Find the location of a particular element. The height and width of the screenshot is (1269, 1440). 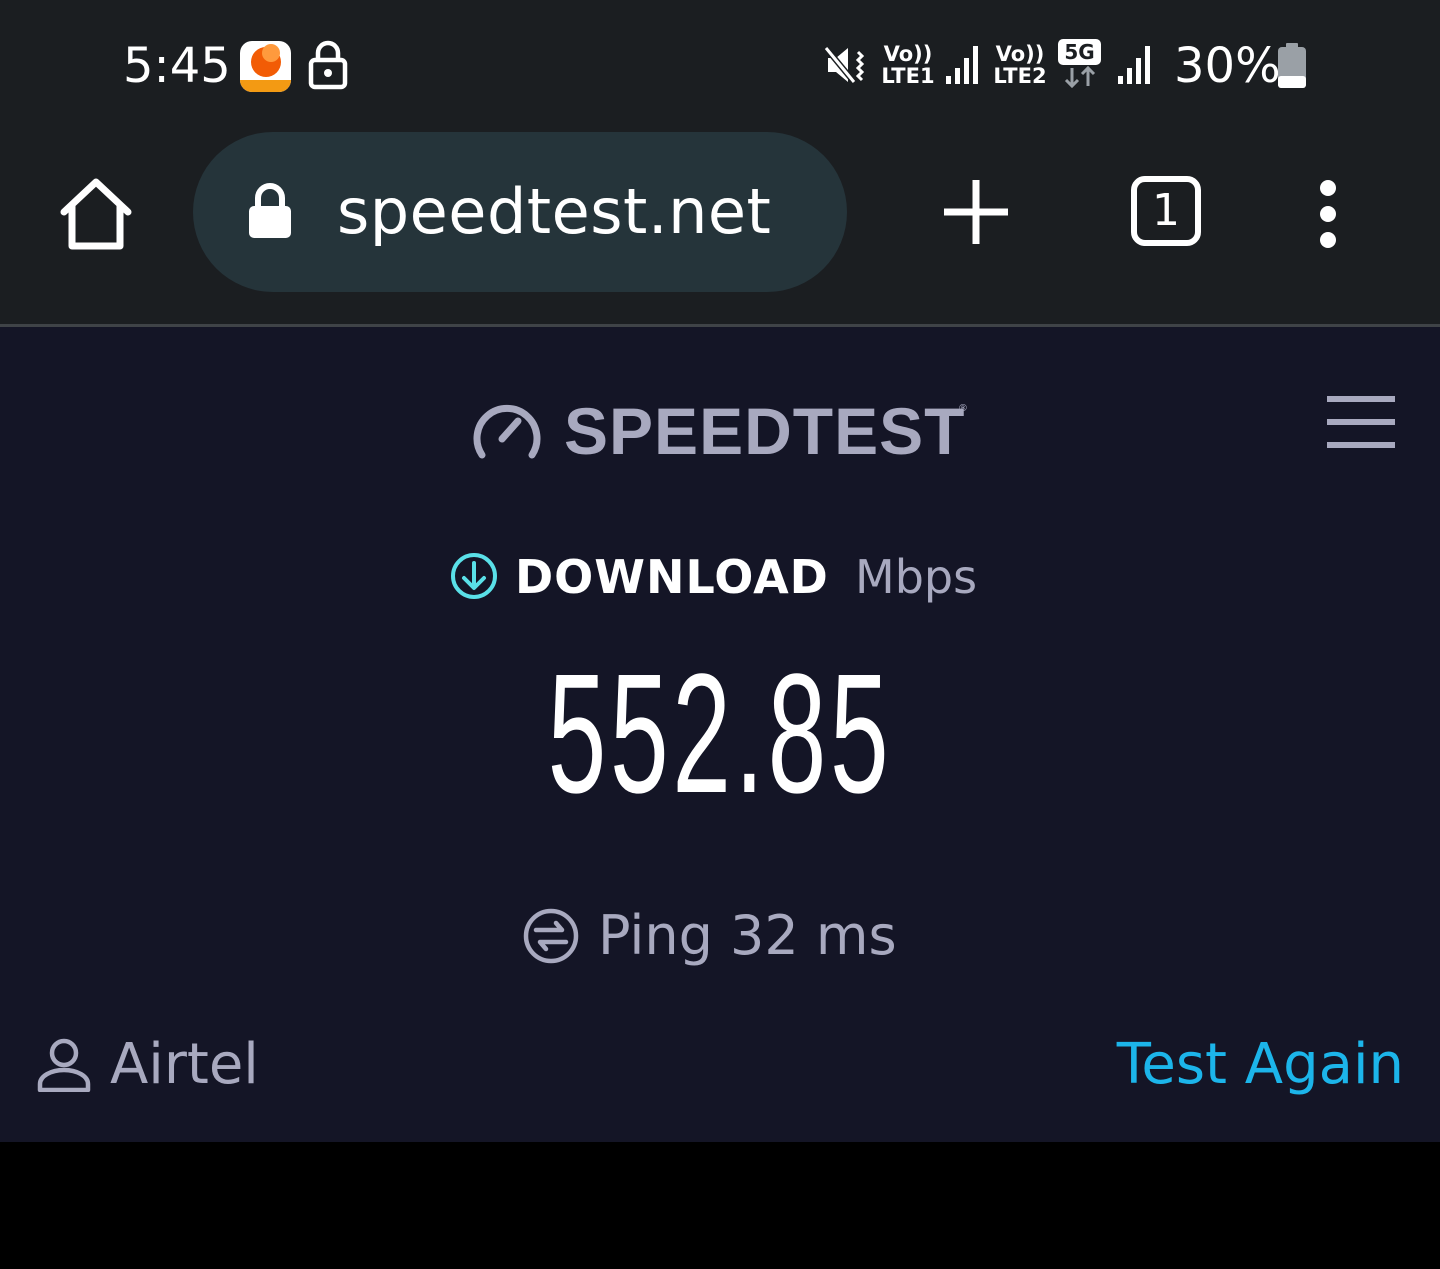

isp-info: Airtel is located at coordinates (186, 1065).